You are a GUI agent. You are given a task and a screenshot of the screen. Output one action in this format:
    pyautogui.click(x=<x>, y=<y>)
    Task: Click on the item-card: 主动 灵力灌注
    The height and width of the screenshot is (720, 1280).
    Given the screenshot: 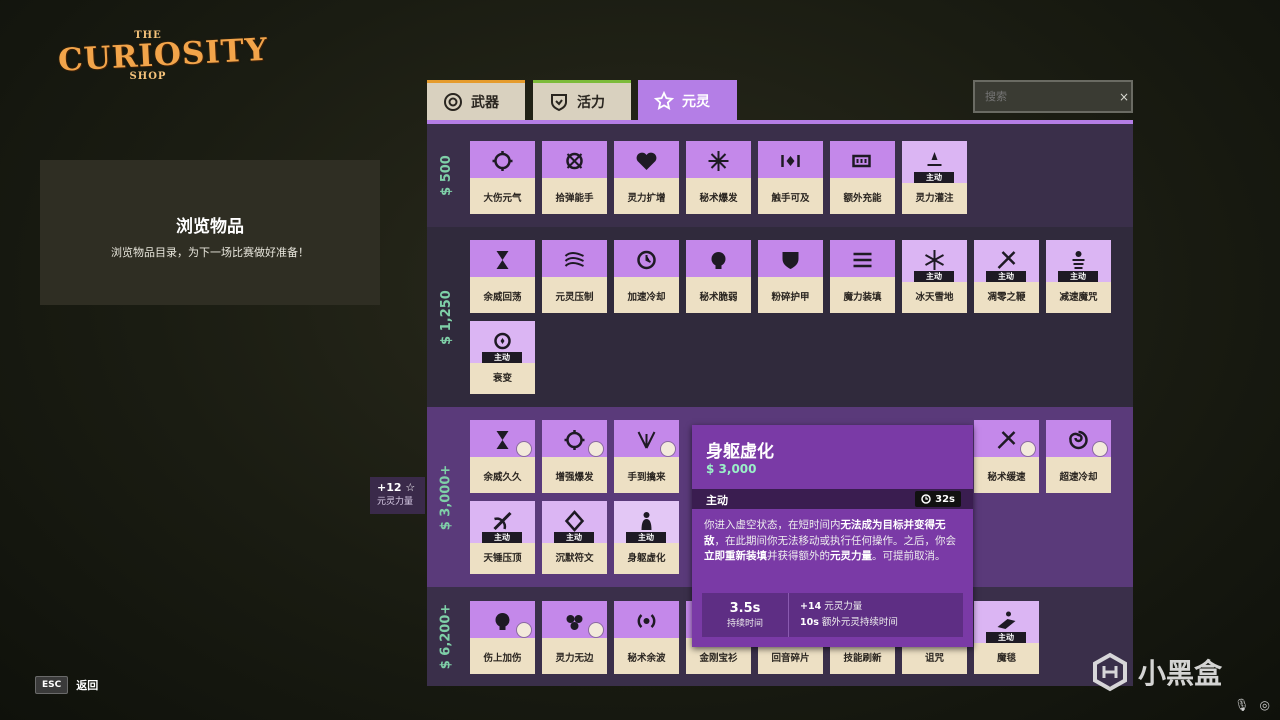 What is the action you would take?
    pyautogui.click(x=934, y=177)
    